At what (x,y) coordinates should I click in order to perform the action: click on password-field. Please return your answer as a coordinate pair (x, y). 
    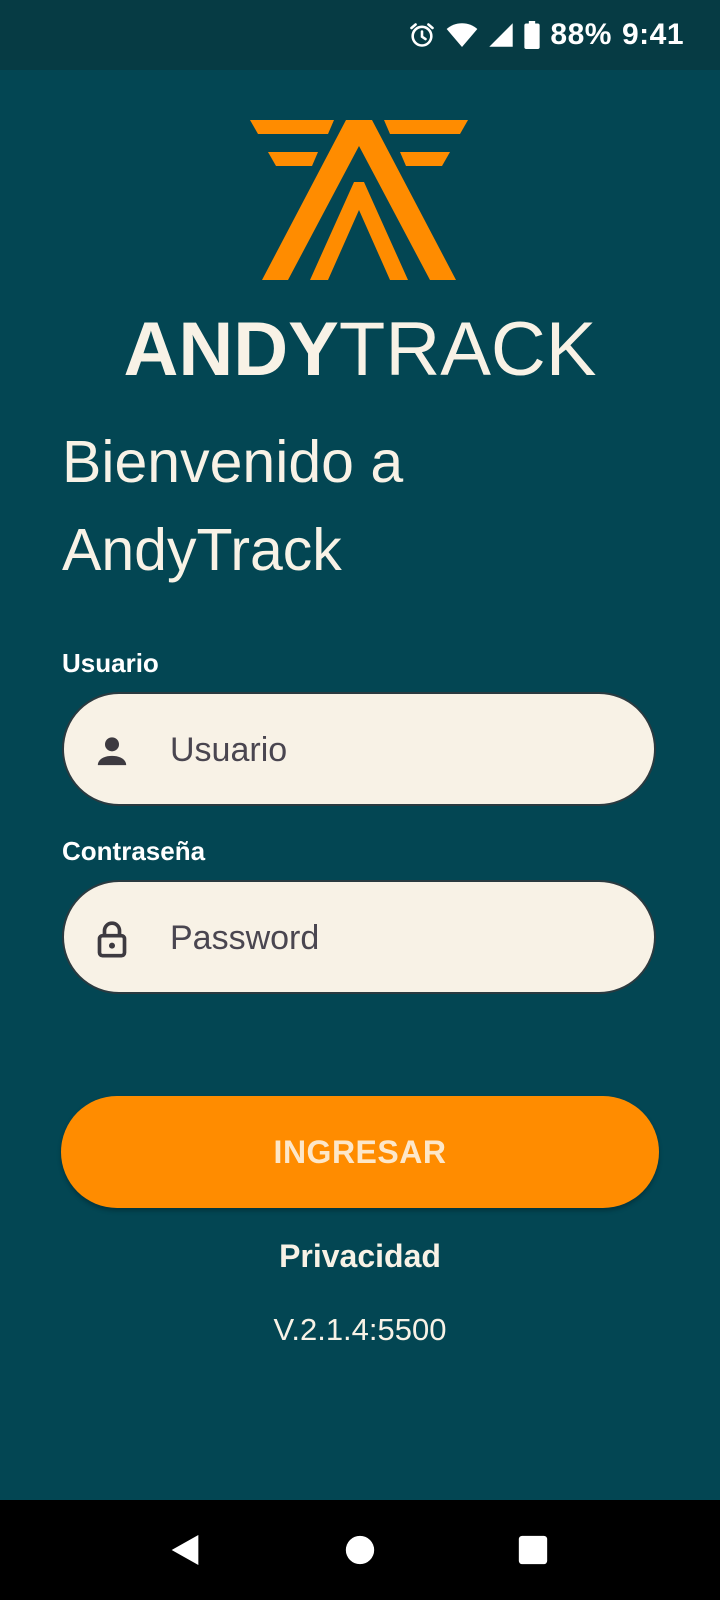
    Looking at the image, I should click on (359, 937).